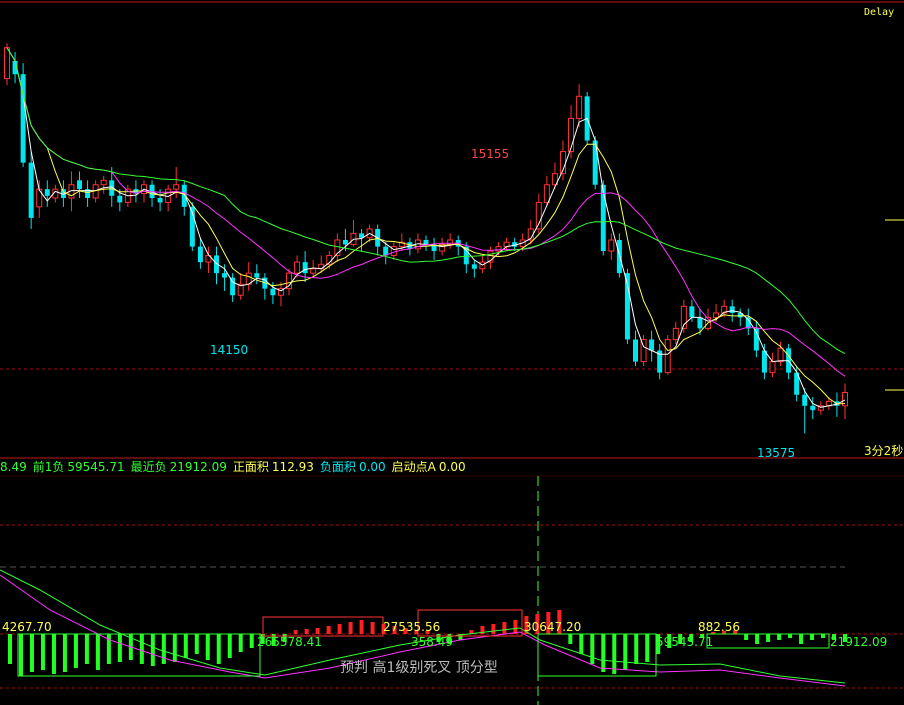 Image resolution: width=904 pixels, height=705 pixels. What do you see at coordinates (883, 451) in the screenshot?
I see `timeframe-label: 3分2秒` at bounding box center [883, 451].